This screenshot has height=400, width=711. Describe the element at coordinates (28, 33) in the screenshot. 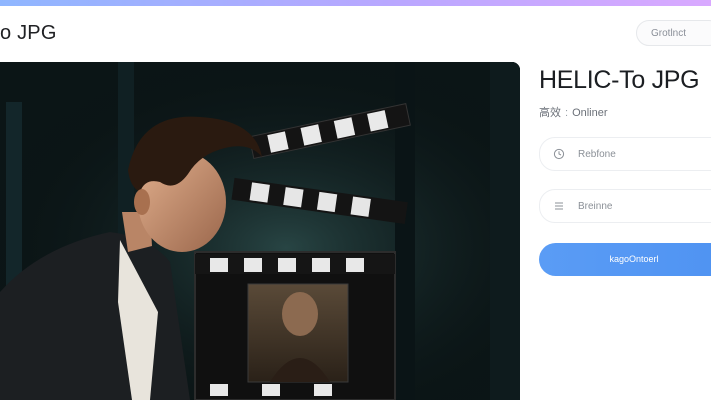

I see `app-title: o JPG` at that location.